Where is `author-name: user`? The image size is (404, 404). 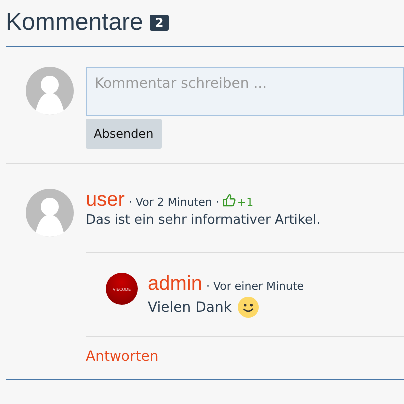 author-name: user is located at coordinates (105, 200).